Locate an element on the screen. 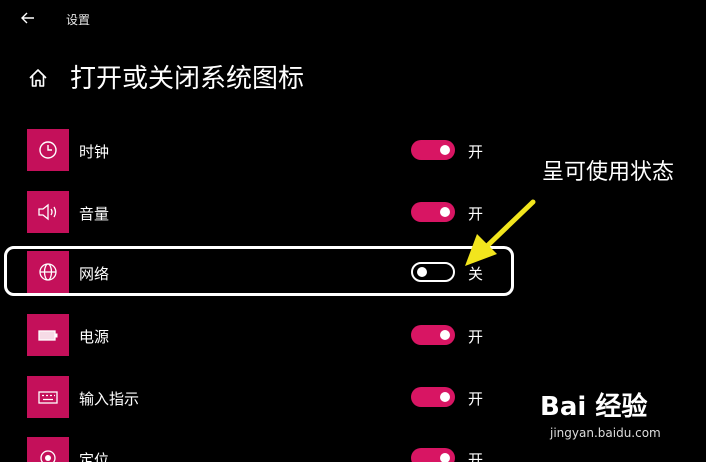  location-toggle is located at coordinates (433, 455).